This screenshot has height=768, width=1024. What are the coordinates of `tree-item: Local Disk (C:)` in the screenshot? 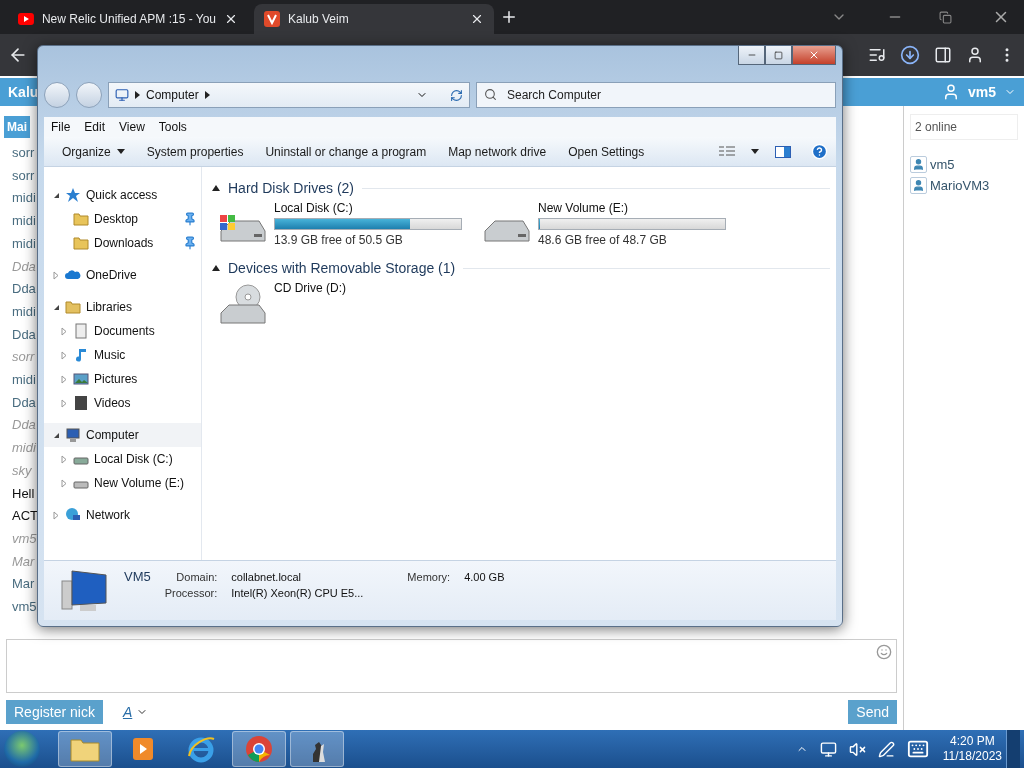 It's located at (122, 459).